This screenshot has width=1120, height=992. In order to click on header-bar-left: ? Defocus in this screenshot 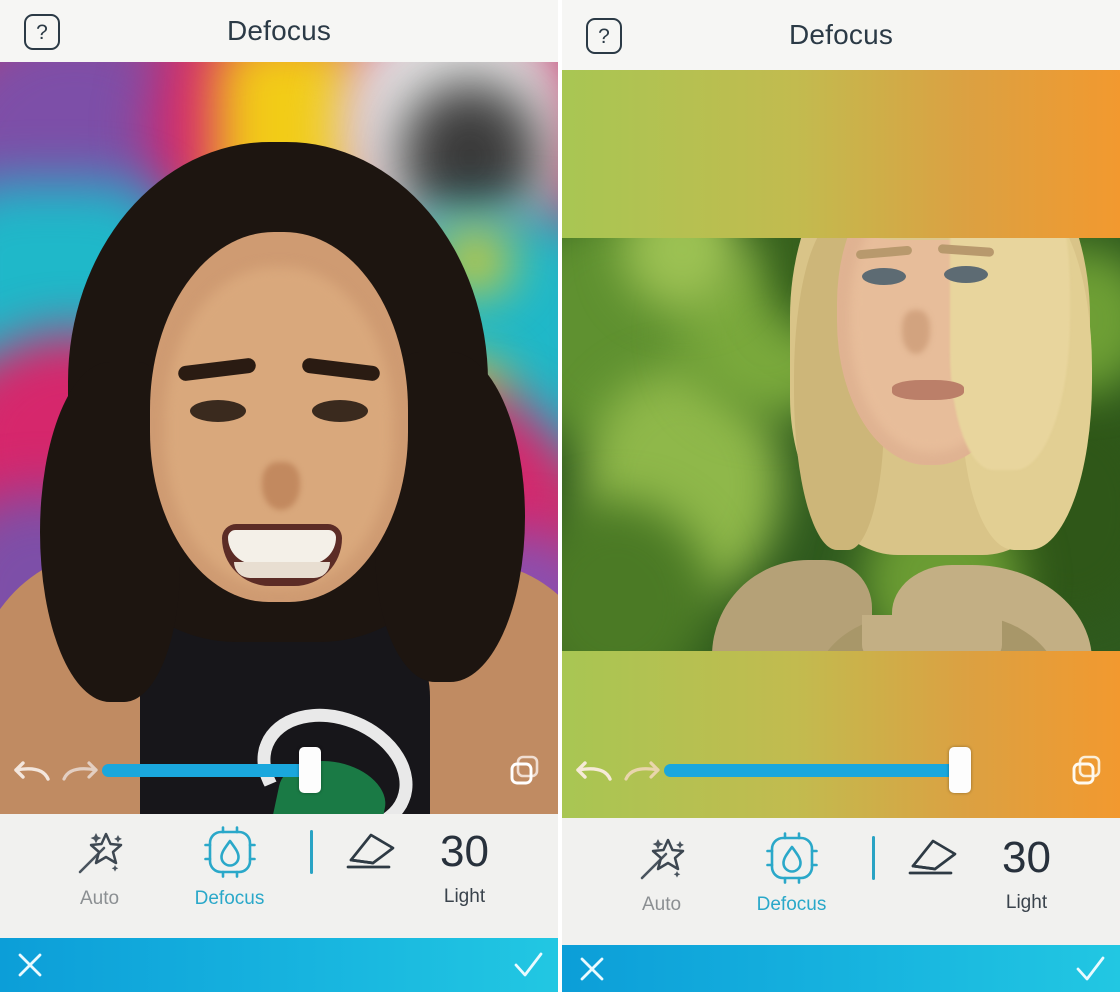, I will do `click(279, 31)`.